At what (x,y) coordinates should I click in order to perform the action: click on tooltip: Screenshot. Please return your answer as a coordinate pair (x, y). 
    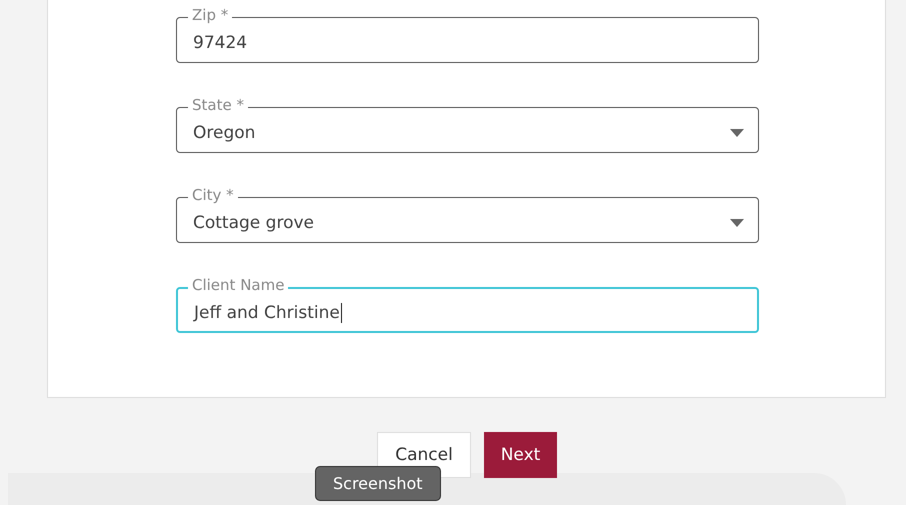
    Looking at the image, I should click on (378, 483).